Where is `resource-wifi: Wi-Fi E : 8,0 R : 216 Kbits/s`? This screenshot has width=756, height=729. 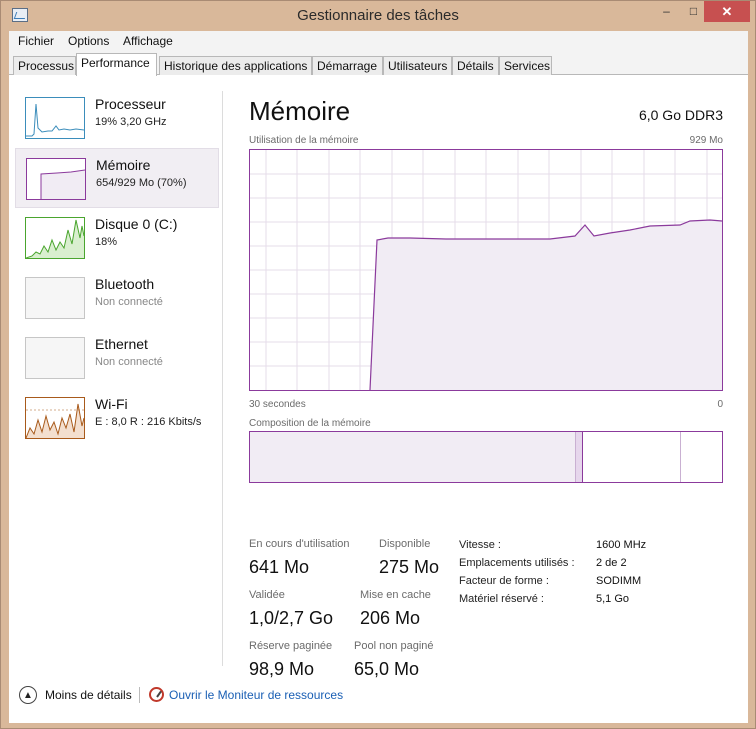
resource-wifi: Wi-Fi E : 8,0 R : 216 Kbits/s is located at coordinates (117, 418).